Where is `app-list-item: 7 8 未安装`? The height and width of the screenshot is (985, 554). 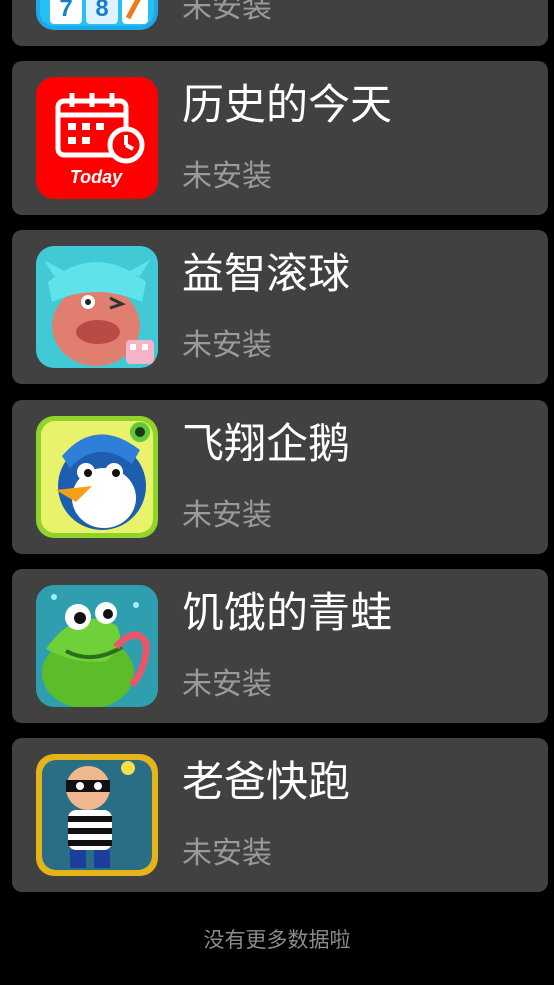 app-list-item: 7 8 未安装 is located at coordinates (280, 23).